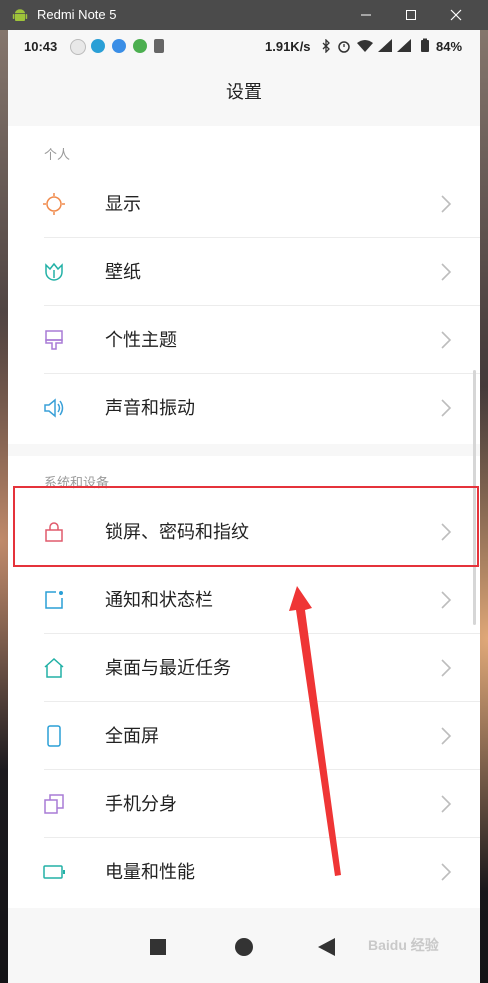 The height and width of the screenshot is (983, 488). I want to click on tulip-icon, so click(54, 271).